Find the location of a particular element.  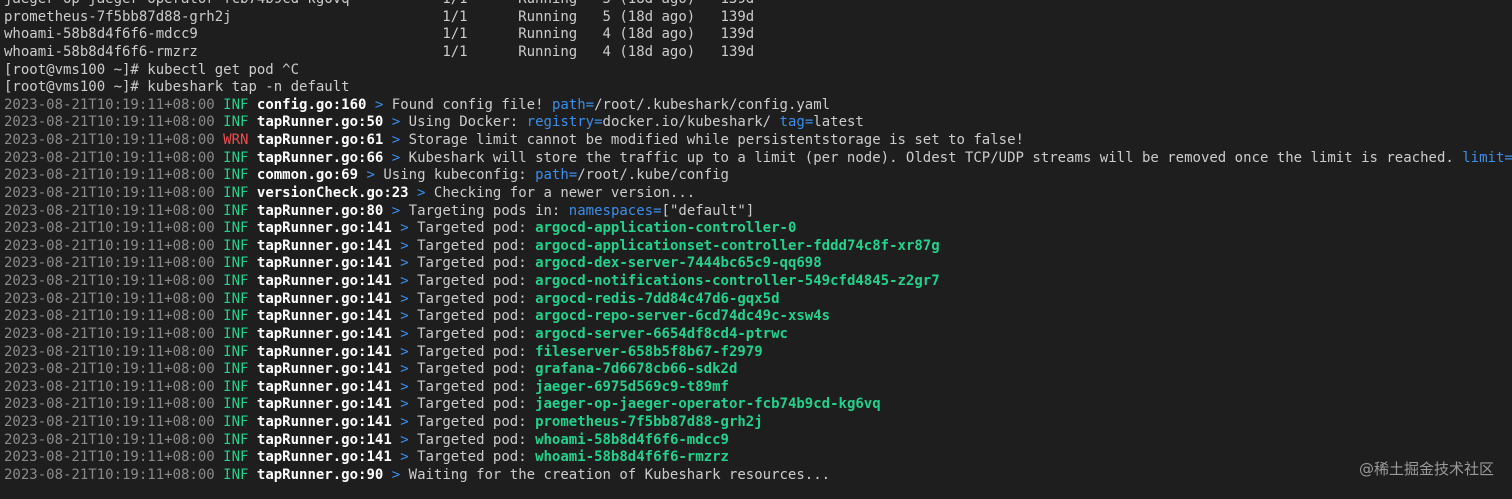

log-caller: versionCheck.go:23 is located at coordinates (332, 192).